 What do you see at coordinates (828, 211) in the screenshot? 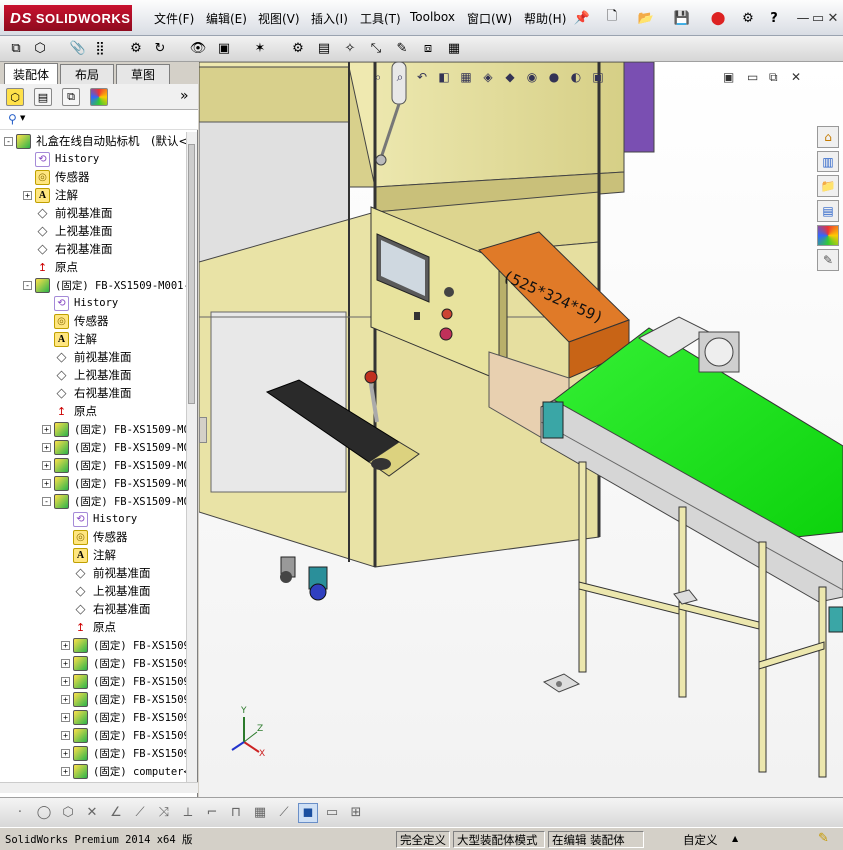
I see `view-palette-icon: ▤` at bounding box center [828, 211].